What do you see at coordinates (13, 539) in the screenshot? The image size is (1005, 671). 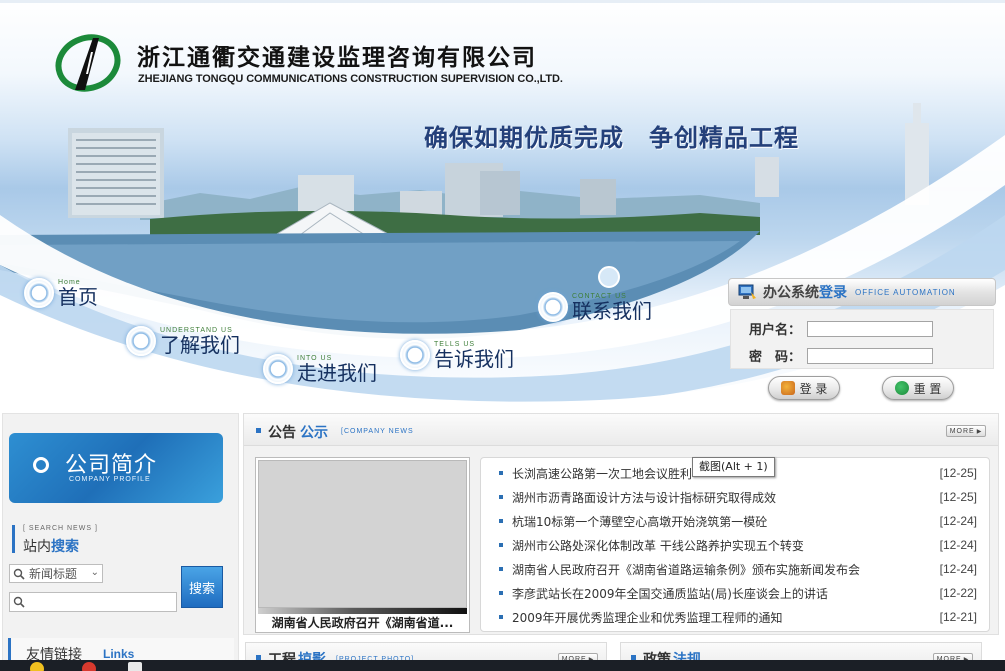 I see `section-marker` at bounding box center [13, 539].